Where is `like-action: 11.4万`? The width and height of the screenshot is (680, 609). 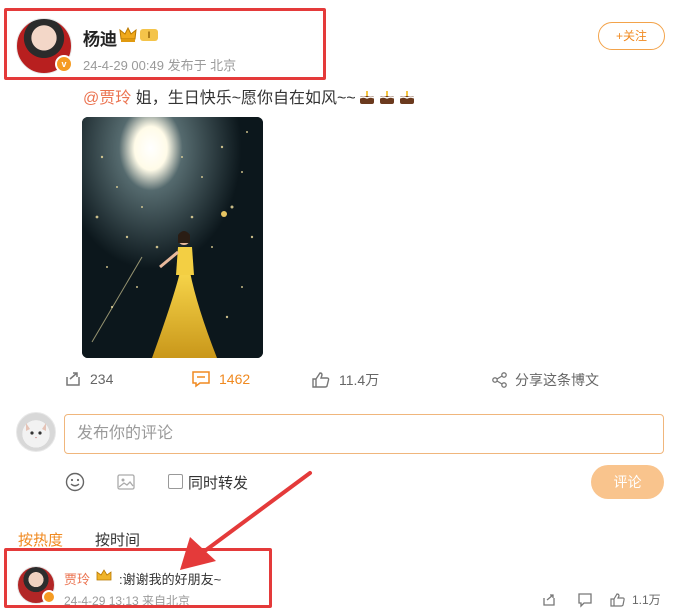 like-action: 11.4万 is located at coordinates (345, 380).